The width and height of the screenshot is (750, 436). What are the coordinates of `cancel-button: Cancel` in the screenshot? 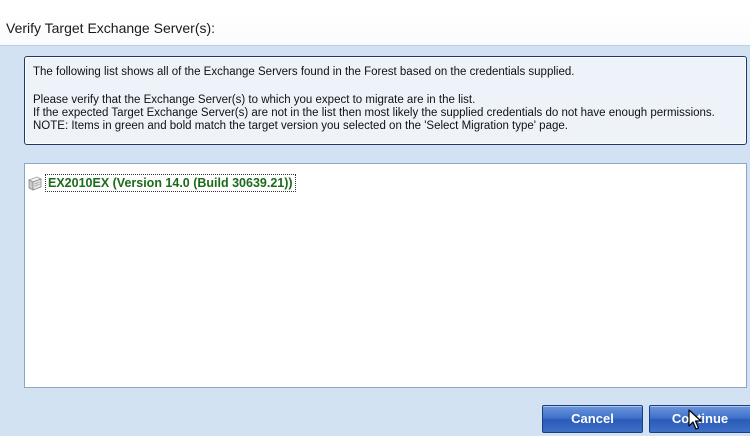 It's located at (592, 419).